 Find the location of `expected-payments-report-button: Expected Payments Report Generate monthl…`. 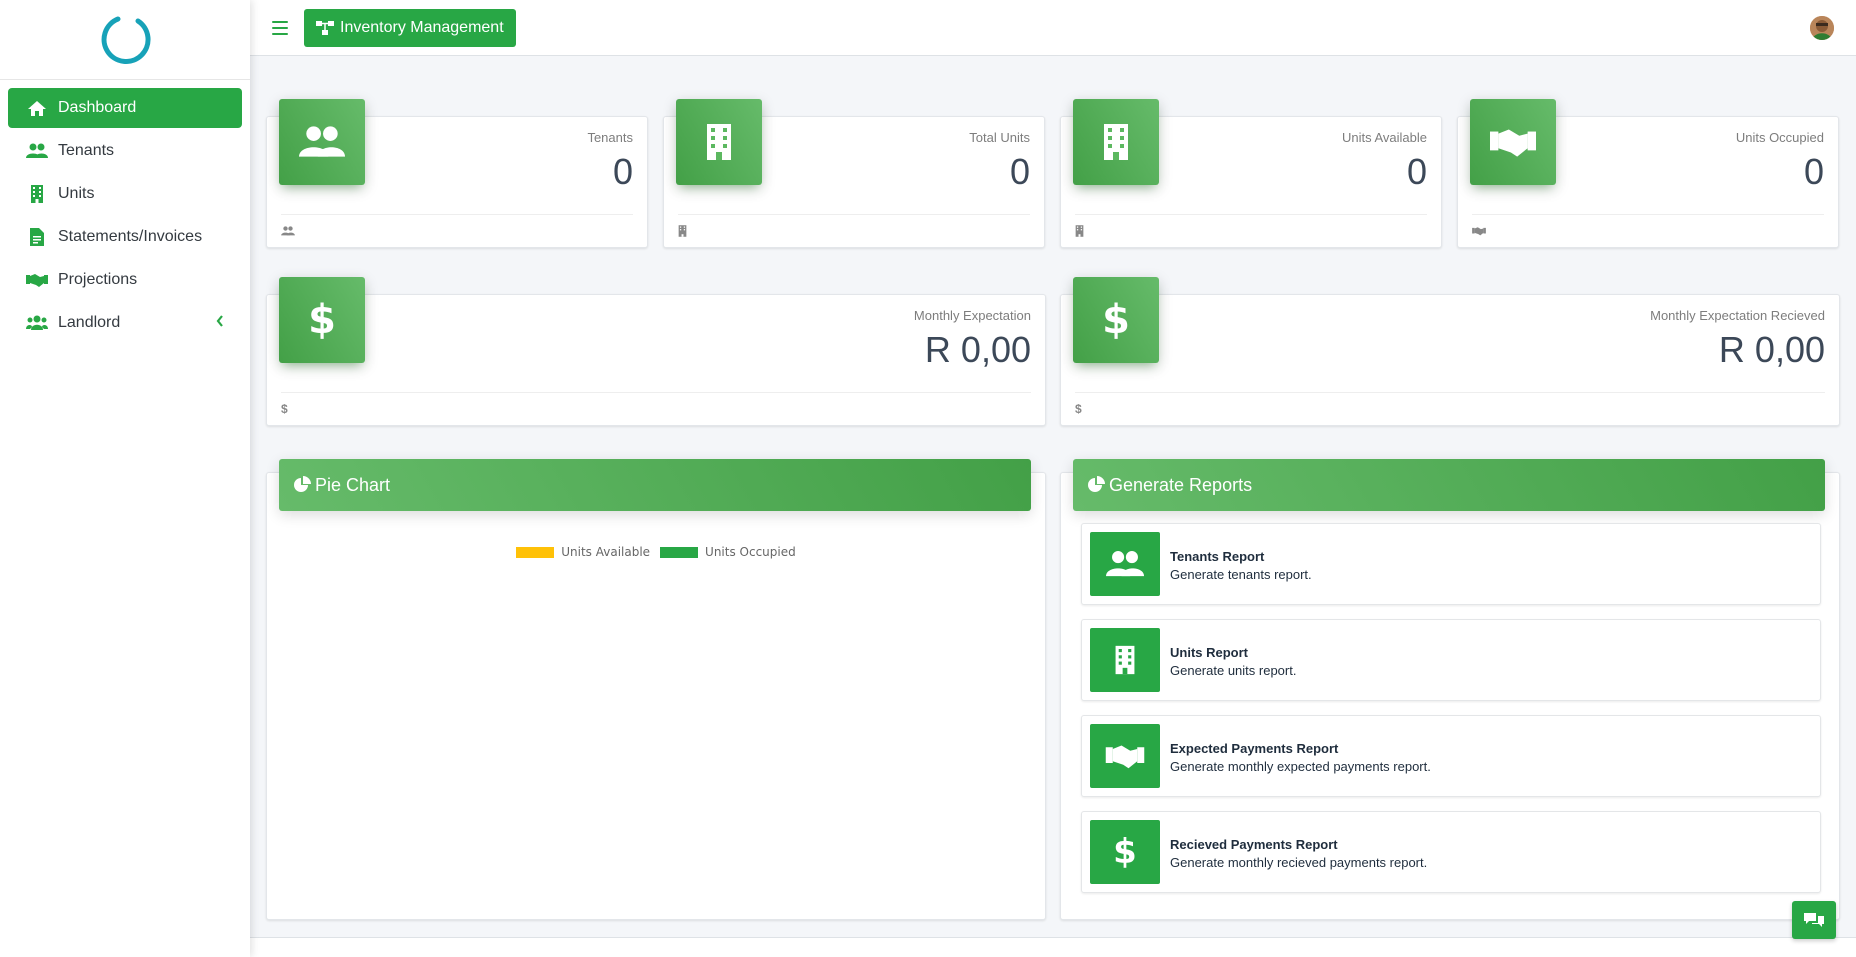

expected-payments-report-button: Expected Payments Report Generate monthl… is located at coordinates (1451, 756).